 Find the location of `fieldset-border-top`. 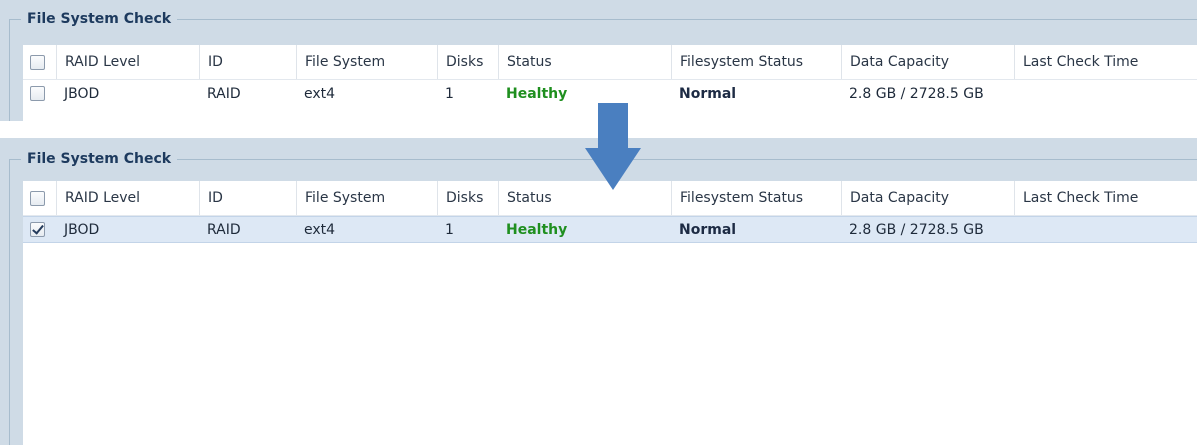

fieldset-border-top is located at coordinates (603, 19).